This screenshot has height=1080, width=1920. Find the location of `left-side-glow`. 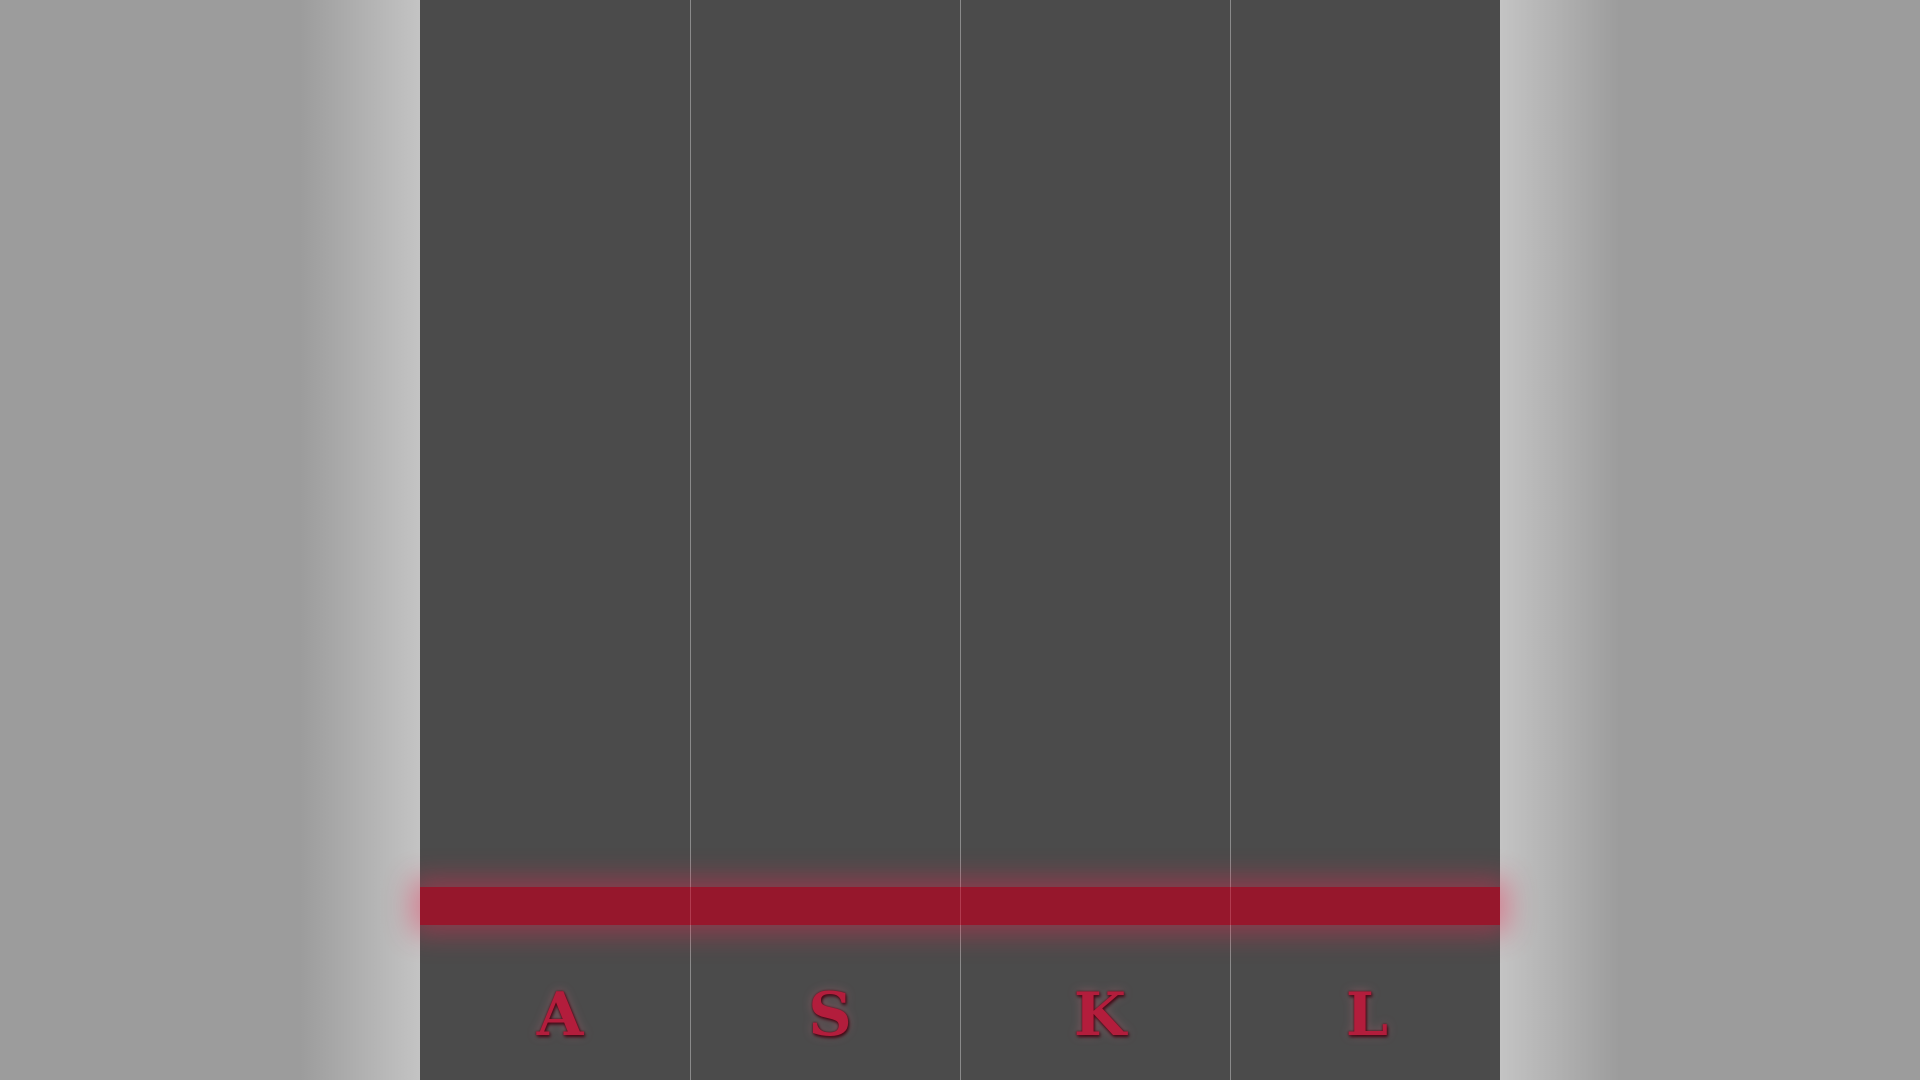

left-side-glow is located at coordinates (360, 540).